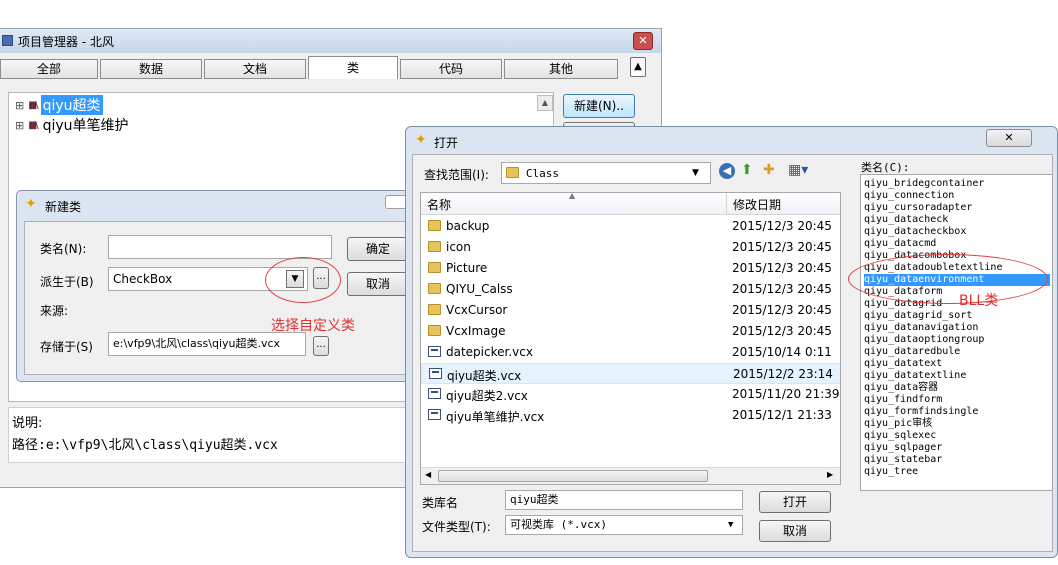 The height and width of the screenshot is (565, 1058). What do you see at coordinates (630, 289) in the screenshot?
I see `file-row: QIYU_Calss 2015/12/3 20:45` at bounding box center [630, 289].